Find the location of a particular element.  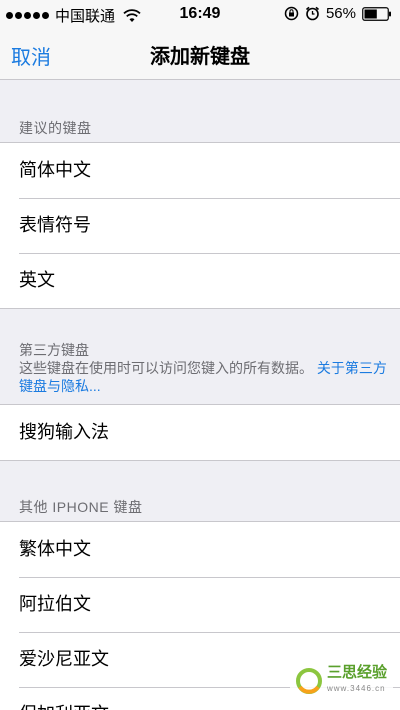

keyboard-item-simplified-chinese: 简体中文 is located at coordinates (200, 170).